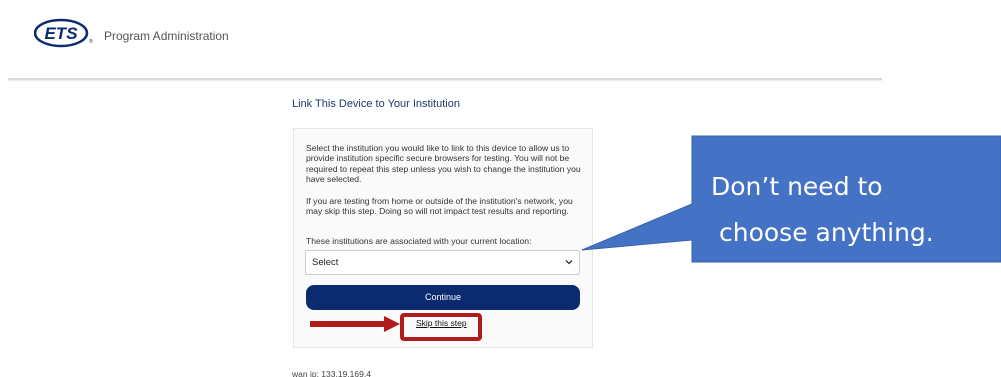 The image size is (1001, 377). What do you see at coordinates (445, 79) in the screenshot?
I see `header-divider` at bounding box center [445, 79].